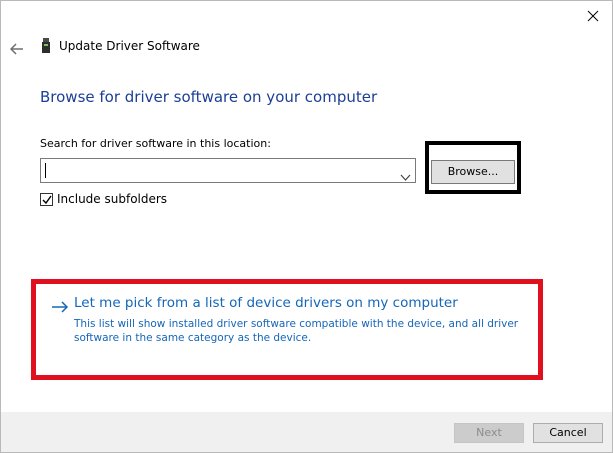  What do you see at coordinates (112, 199) in the screenshot?
I see `include-subfolders-label: Include subfolders` at bounding box center [112, 199].